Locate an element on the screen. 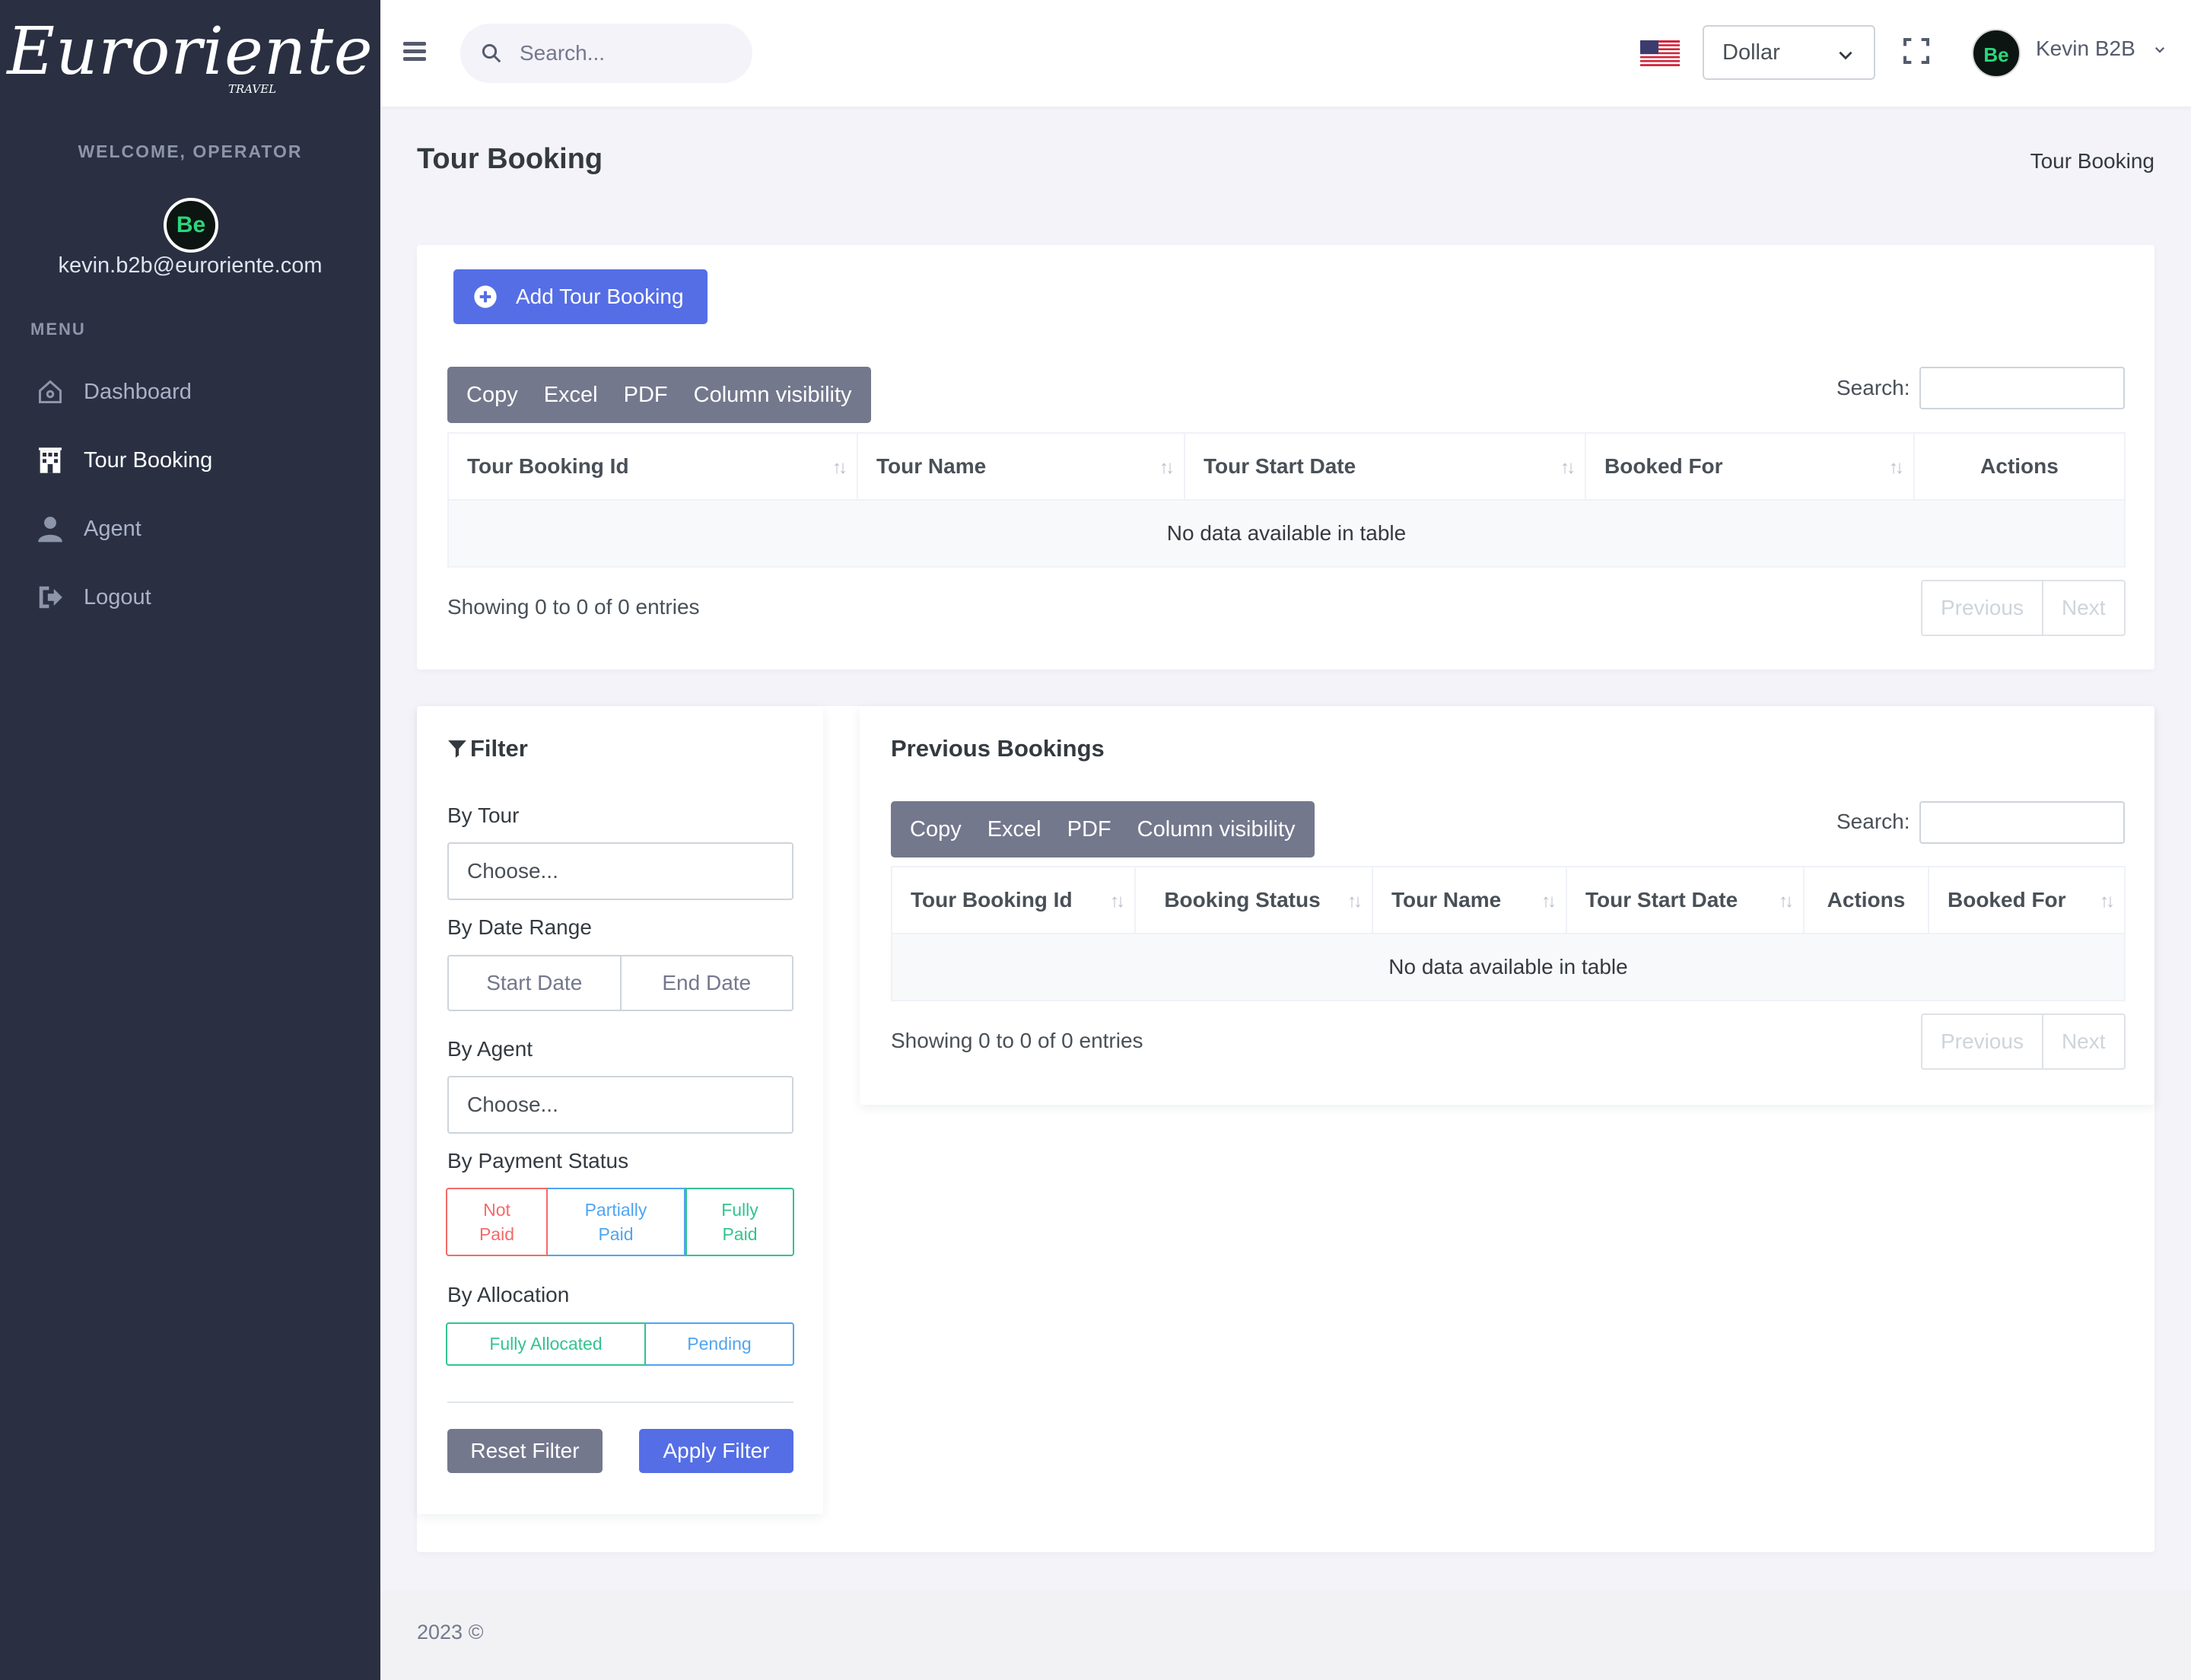 The image size is (2191, 1680). menu-title: MENU is located at coordinates (58, 330).